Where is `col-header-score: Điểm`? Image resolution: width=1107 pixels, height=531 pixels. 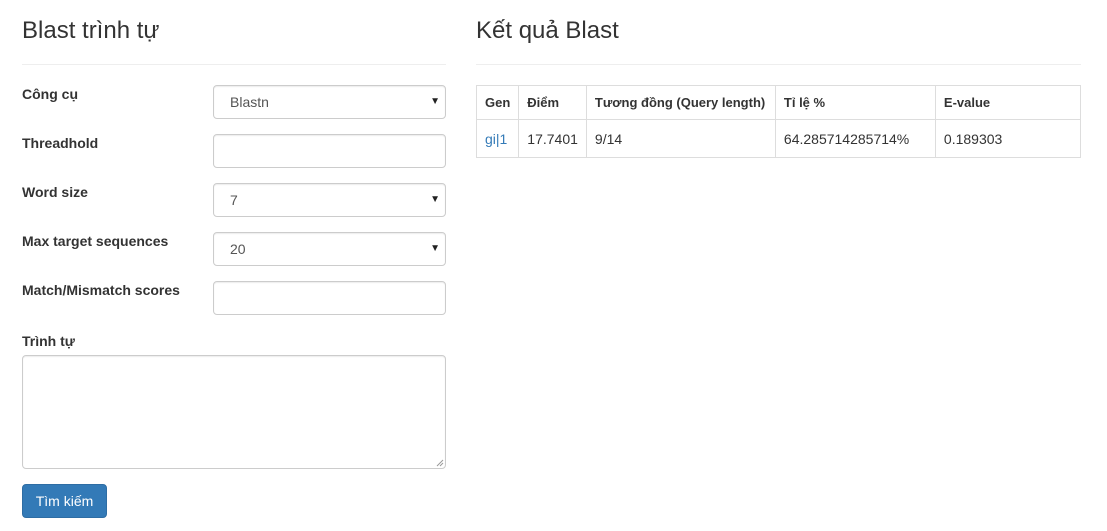 col-header-score: Điểm is located at coordinates (552, 102).